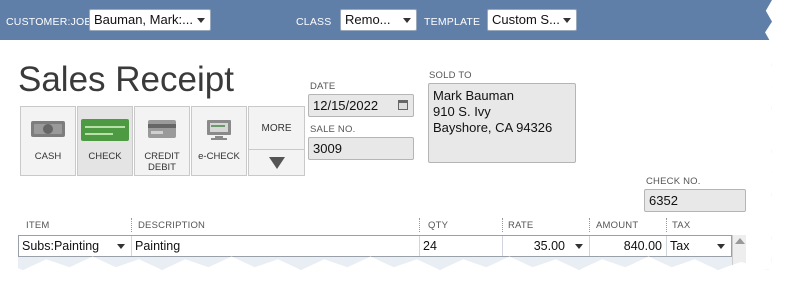 This screenshot has width=790, height=302. Describe the element at coordinates (158, 246) in the screenshot. I see `description-value: Painting` at that location.